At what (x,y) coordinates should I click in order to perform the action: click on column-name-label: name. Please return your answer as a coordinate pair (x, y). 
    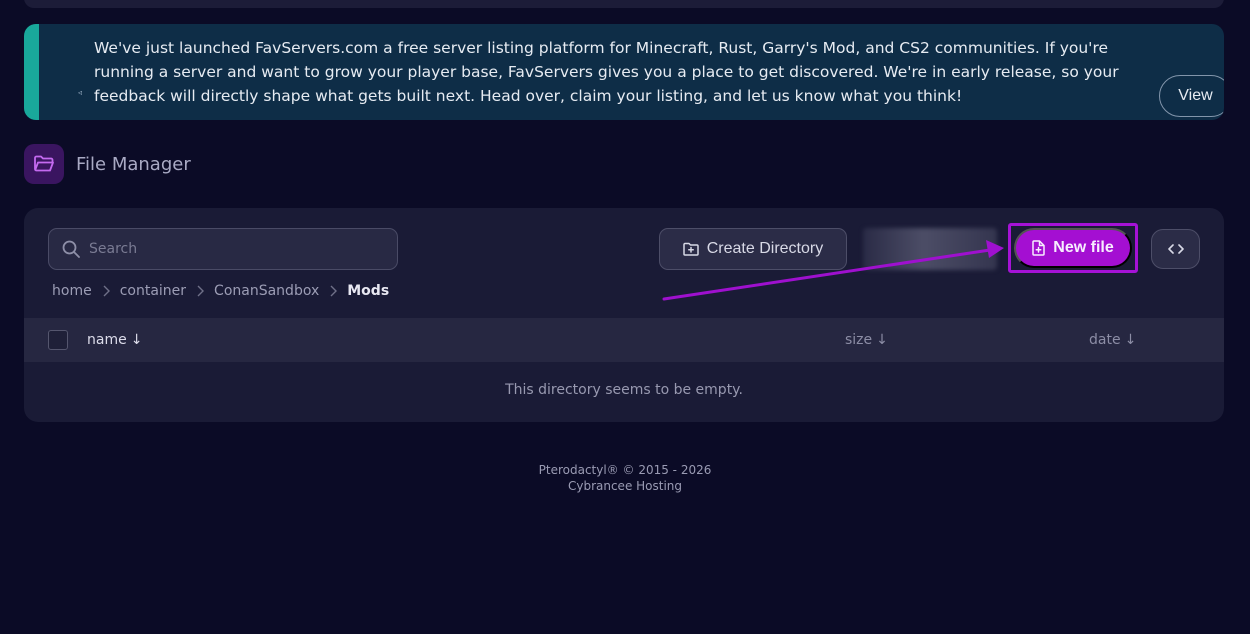
    Looking at the image, I should click on (107, 340).